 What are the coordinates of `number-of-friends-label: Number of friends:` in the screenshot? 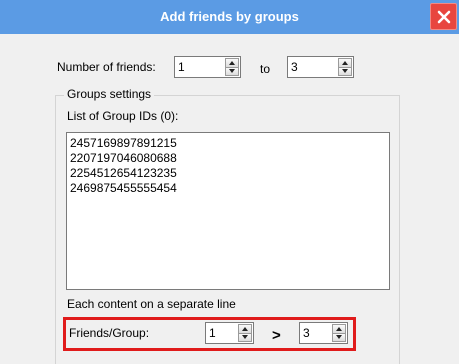 It's located at (106, 67).